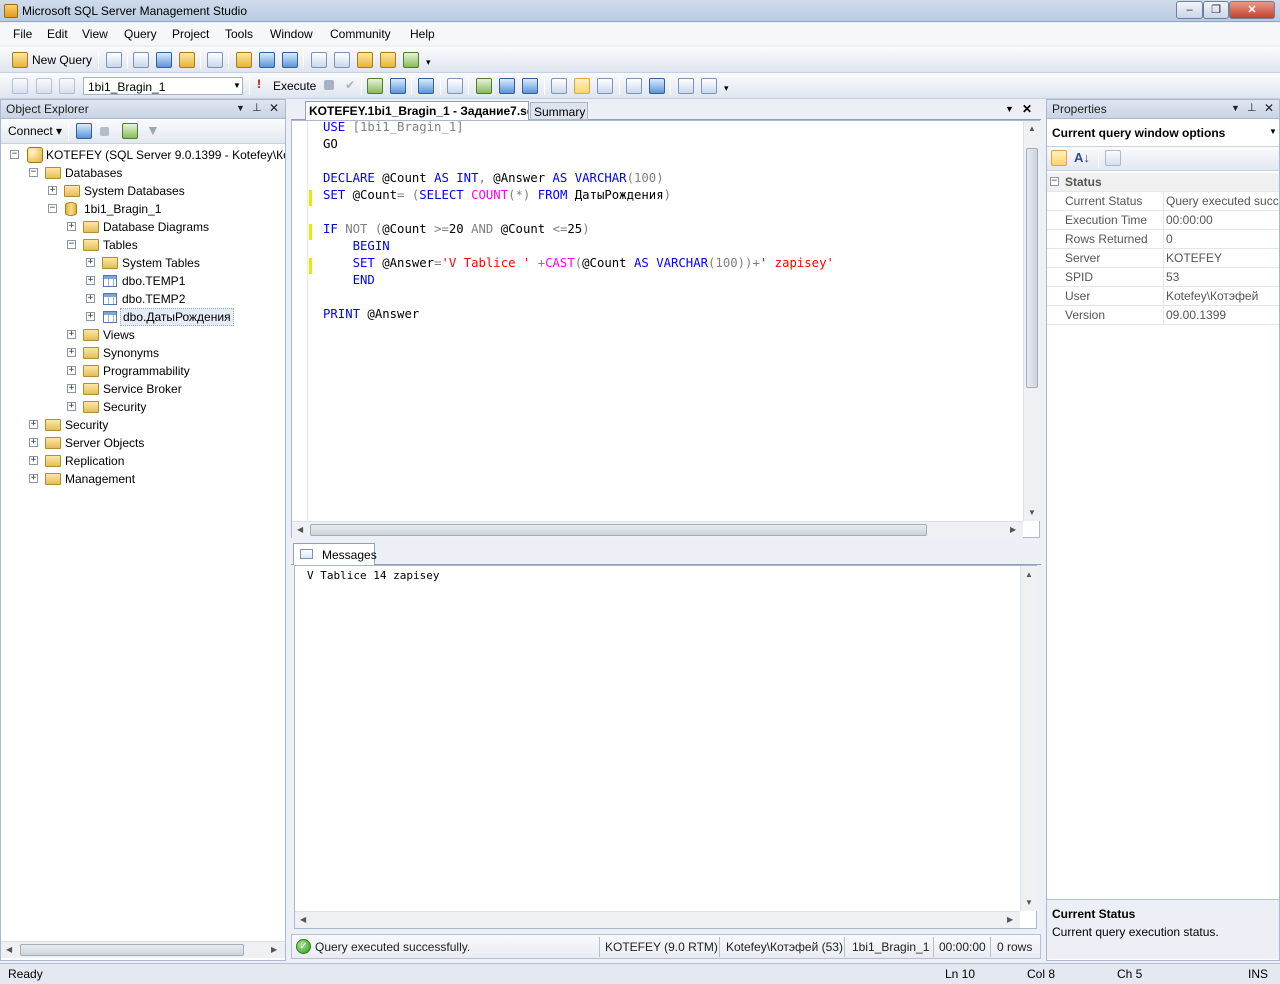 The image size is (1280, 984). What do you see at coordinates (335, 554) in the screenshot?
I see `tab-messages: Messages` at bounding box center [335, 554].